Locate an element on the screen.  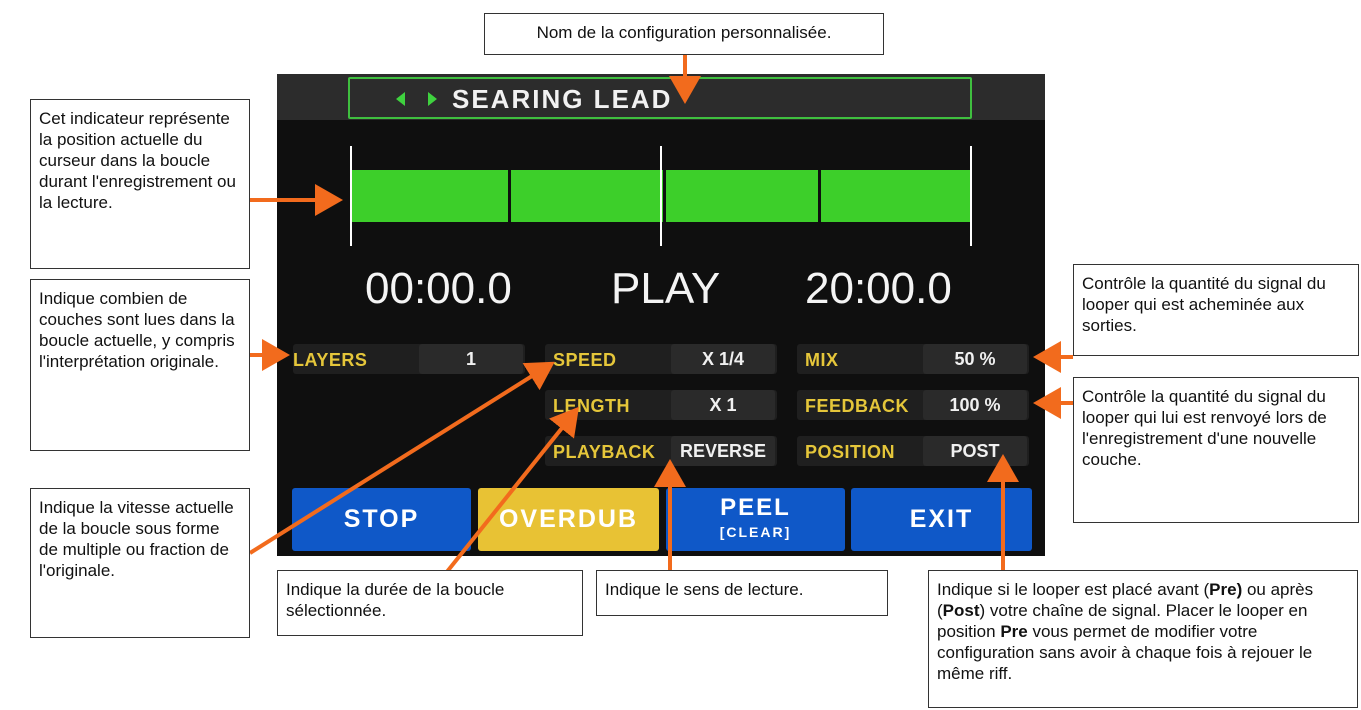
param-value: 1 is located at coordinates (471, 359).